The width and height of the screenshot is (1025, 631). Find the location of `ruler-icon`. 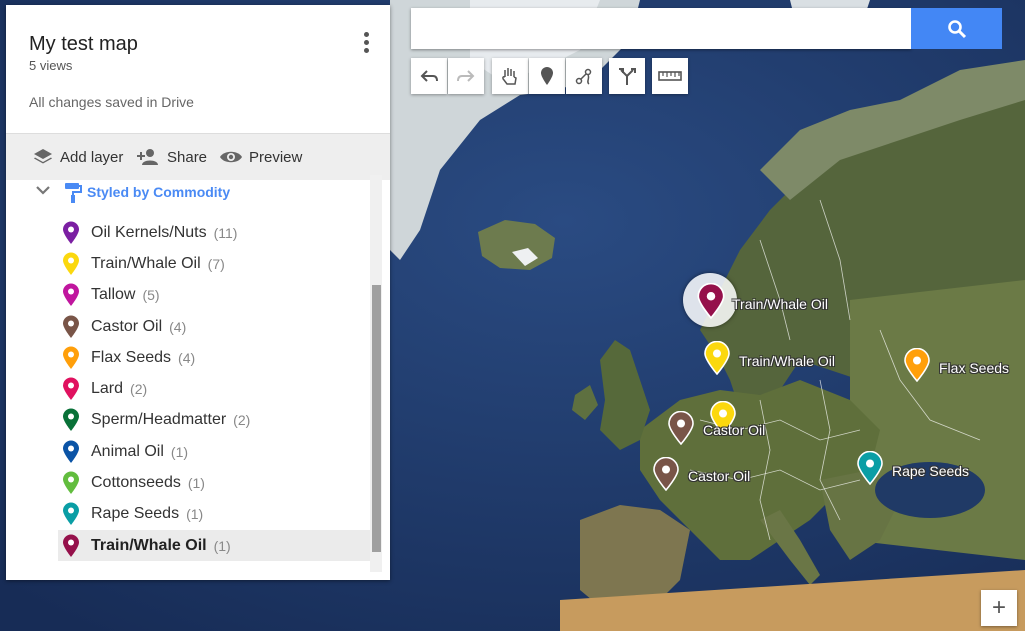

ruler-icon is located at coordinates (670, 76).